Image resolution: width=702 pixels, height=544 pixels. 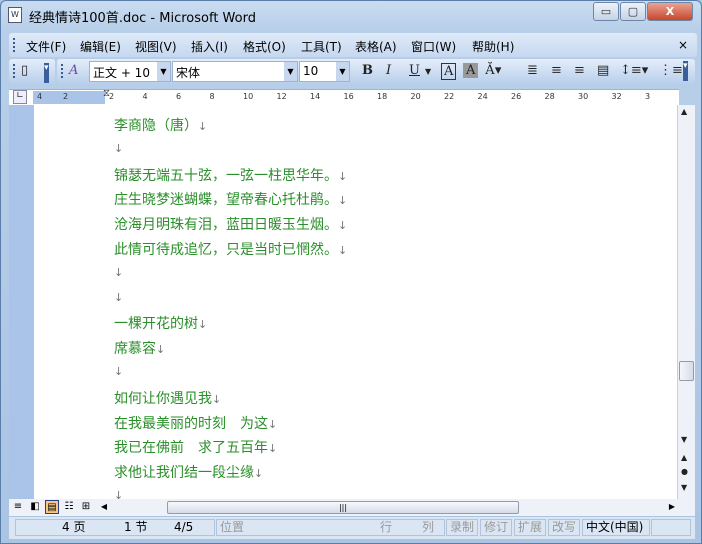 I want to click on line-text: 一棵开花的树, so click(x=156, y=324).